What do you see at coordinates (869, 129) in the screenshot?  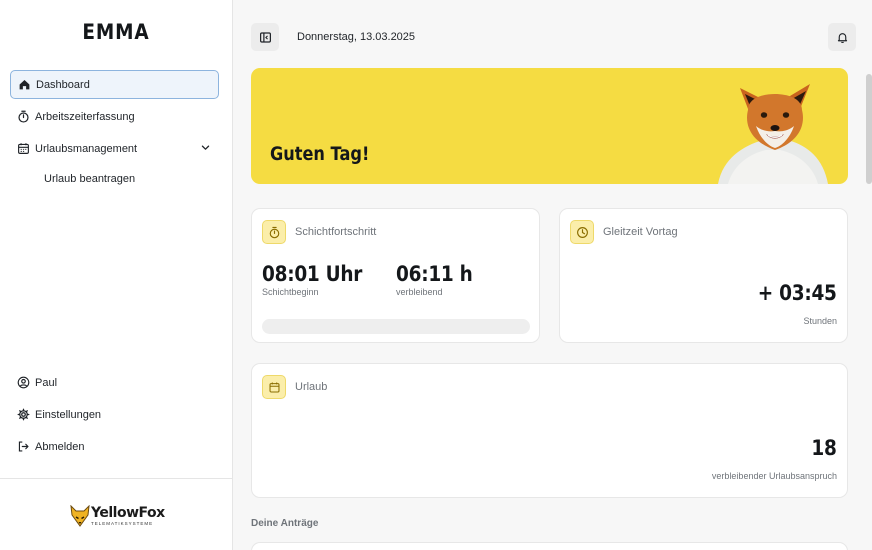 I see `scrollbar` at bounding box center [869, 129].